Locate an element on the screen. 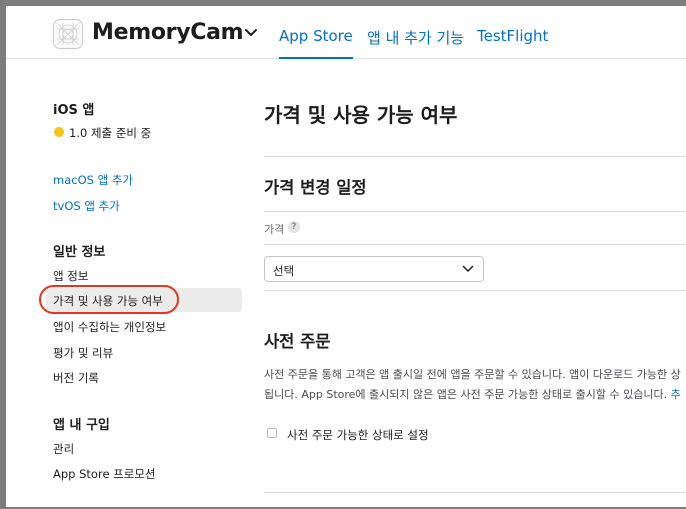 The height and width of the screenshot is (509, 686). learn-more-link: 추 is located at coordinates (676, 394).